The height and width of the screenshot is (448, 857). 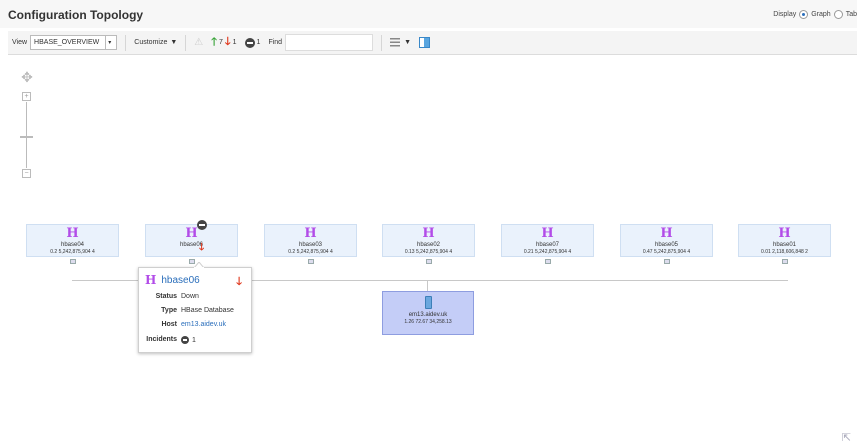 What do you see at coordinates (547, 252) in the screenshot?
I see `node-metrics: 0.21 5,242,875,904 4` at bounding box center [547, 252].